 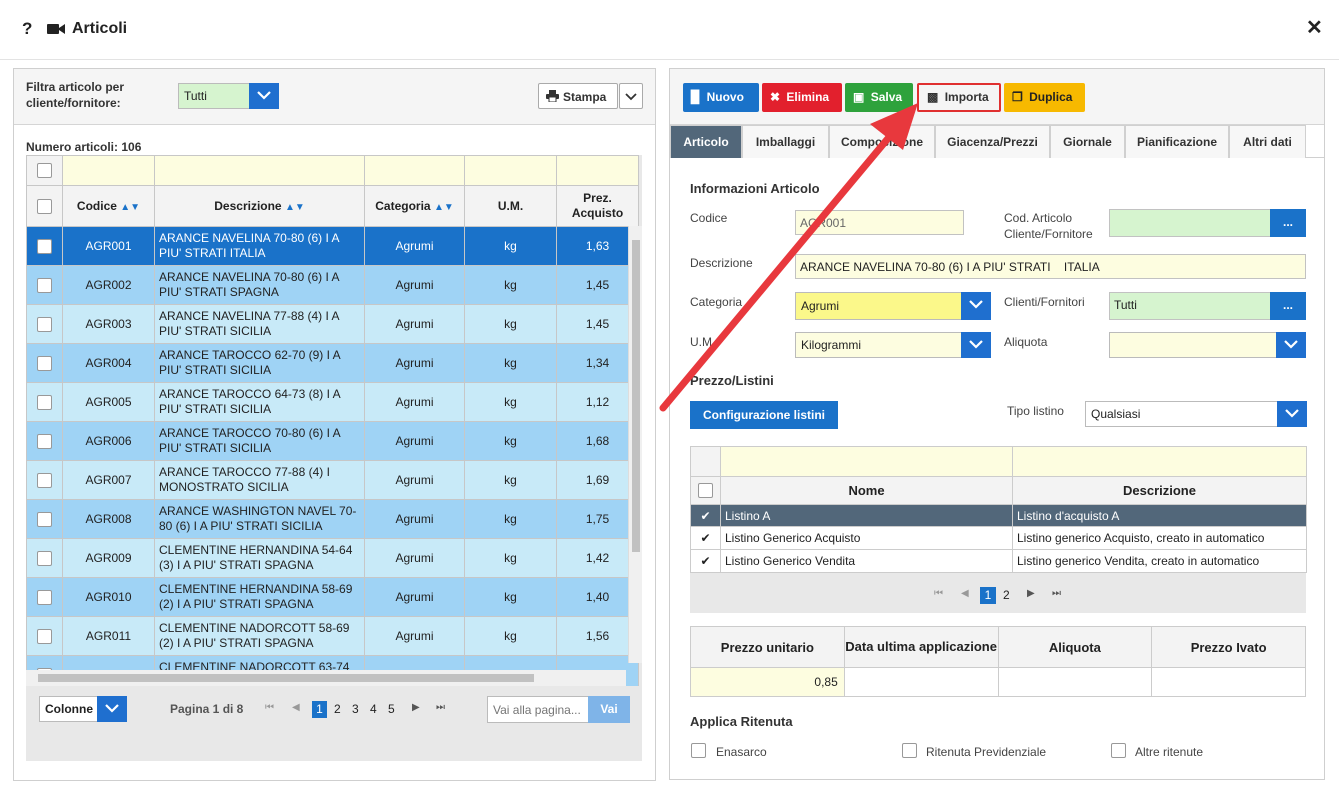 What do you see at coordinates (764, 415) in the screenshot?
I see `config-listini-button: Configurazione listini` at bounding box center [764, 415].